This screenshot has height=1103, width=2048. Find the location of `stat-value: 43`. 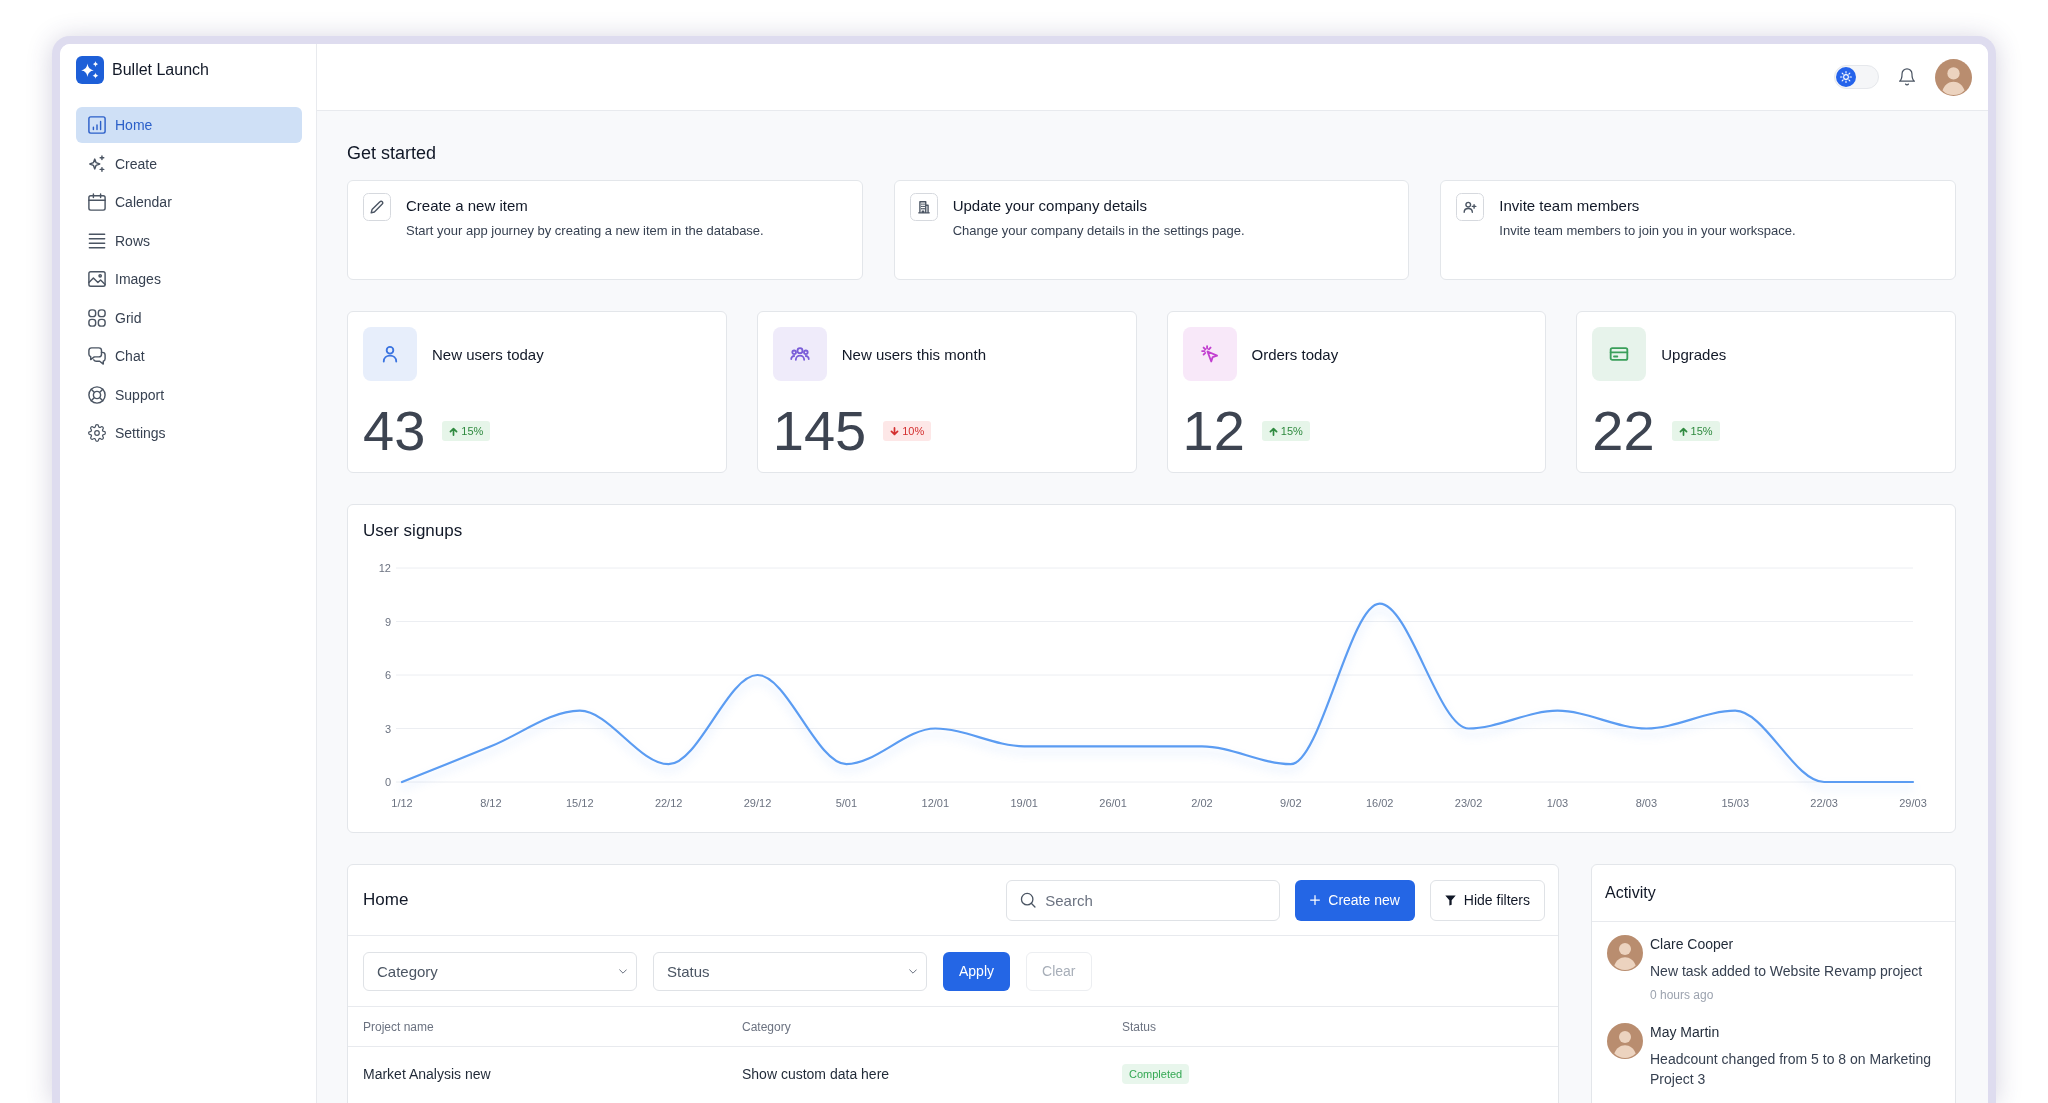

stat-value: 43 is located at coordinates (394, 431).